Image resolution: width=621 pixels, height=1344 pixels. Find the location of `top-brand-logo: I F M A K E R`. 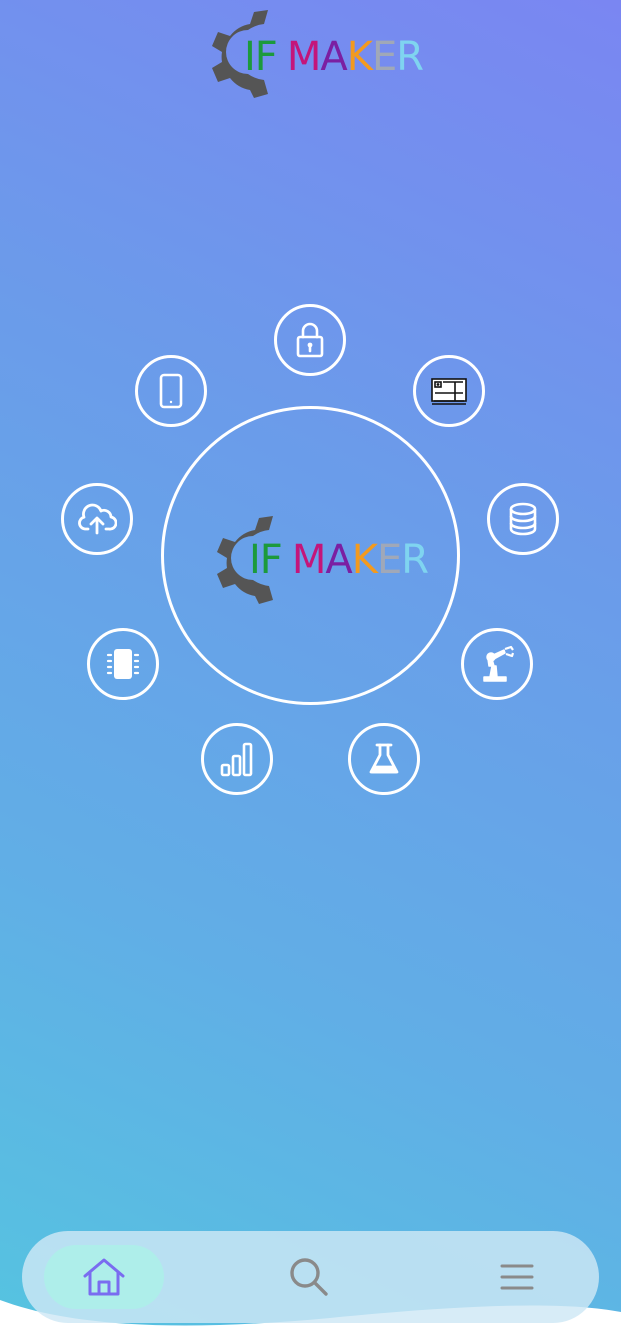

top-brand-logo: I F M A K E R is located at coordinates (316, 52).